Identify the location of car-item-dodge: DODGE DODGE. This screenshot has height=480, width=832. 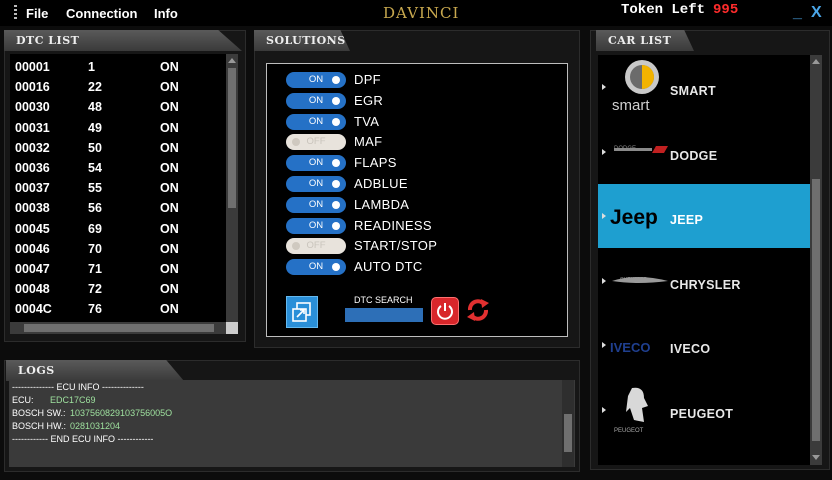
(704, 152).